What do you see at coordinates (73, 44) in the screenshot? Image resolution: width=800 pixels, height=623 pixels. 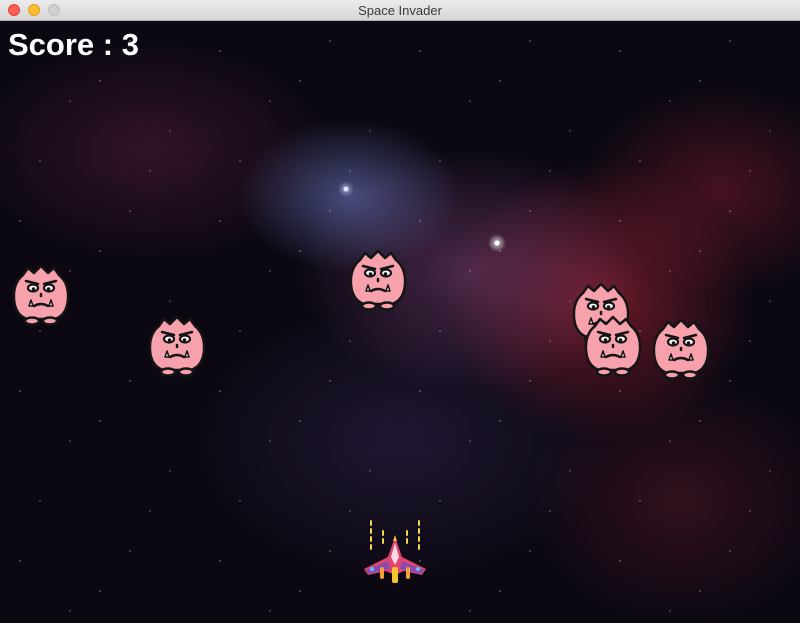 I see `score-display: Score : 3` at bounding box center [73, 44].